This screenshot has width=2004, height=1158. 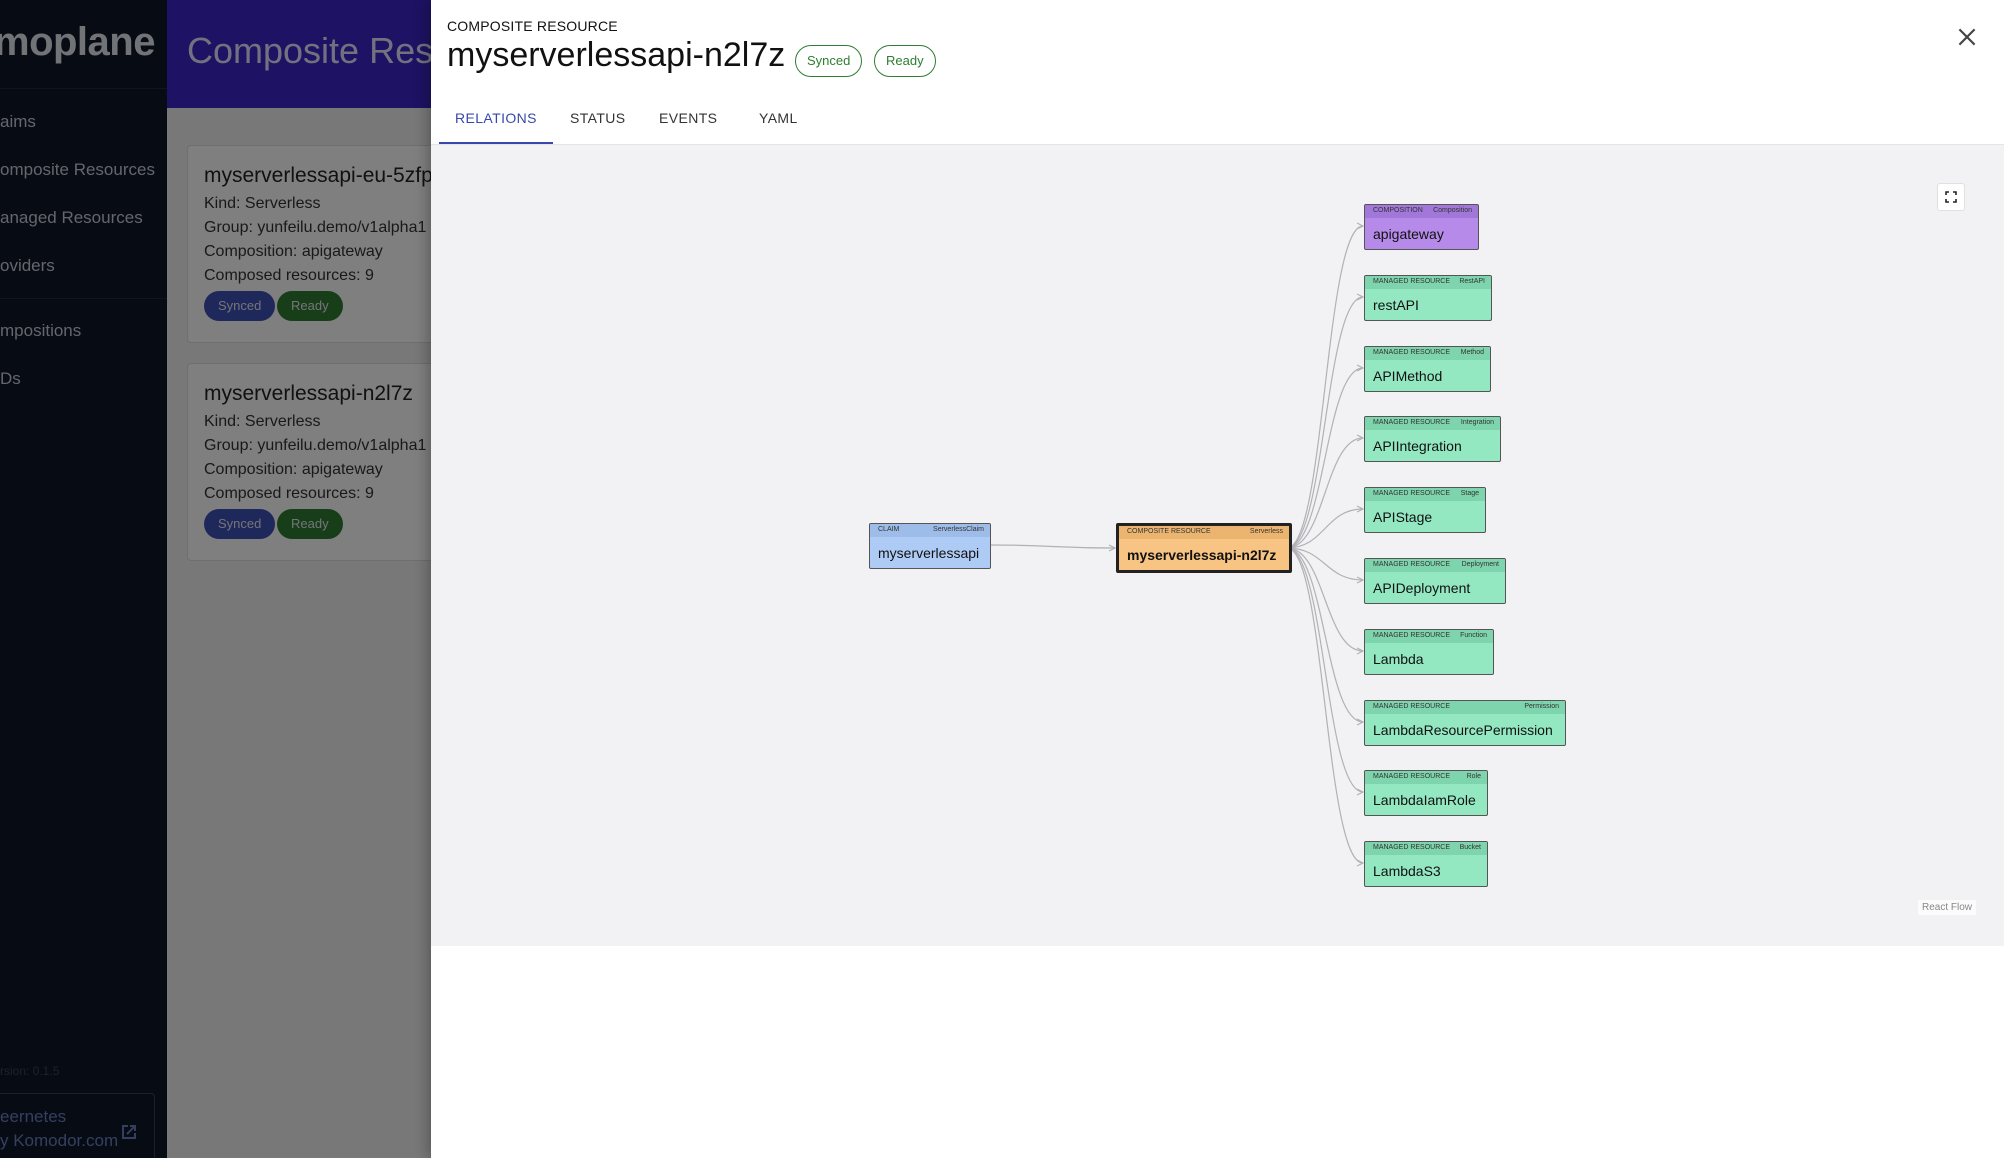 I want to click on node-name: Lambda, so click(x=1398, y=659).